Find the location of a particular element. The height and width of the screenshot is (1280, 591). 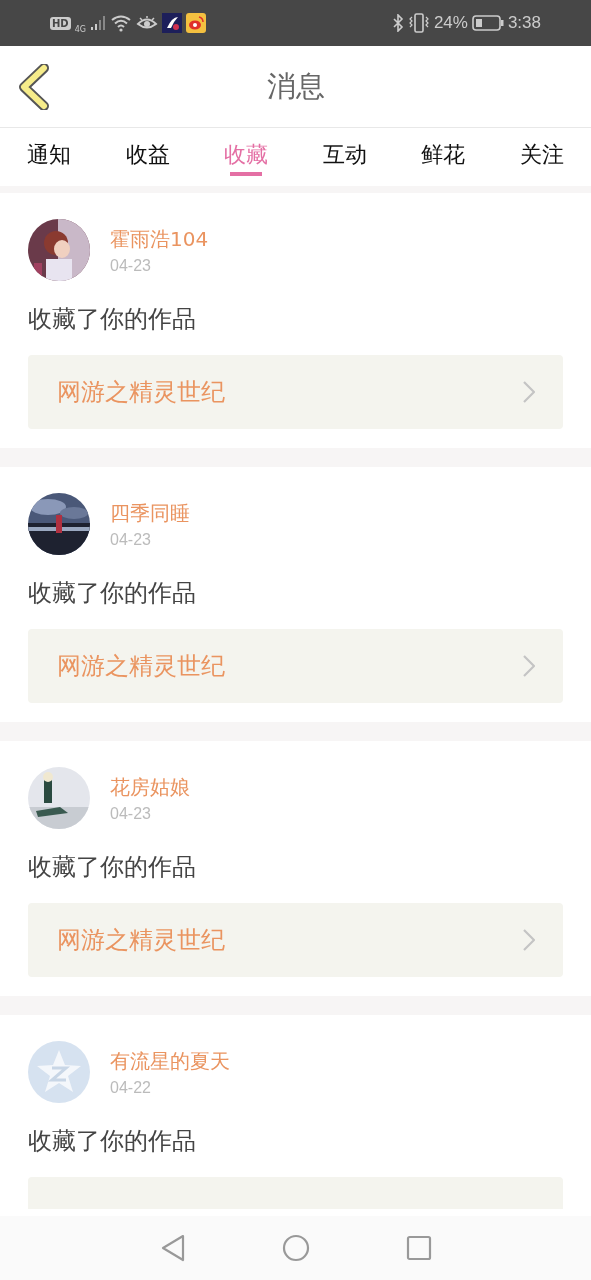

user-name: 四季同睡 is located at coordinates (150, 513).